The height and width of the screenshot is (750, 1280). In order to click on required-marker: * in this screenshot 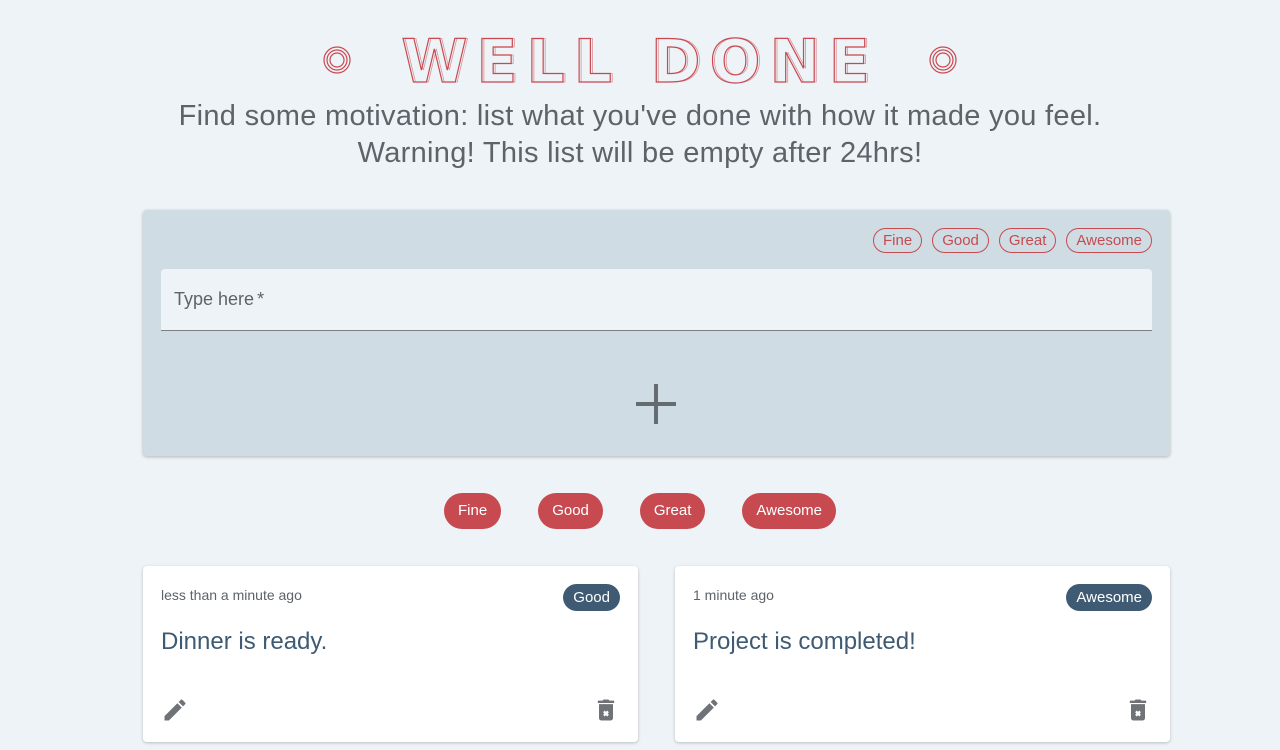, I will do `click(261, 299)`.